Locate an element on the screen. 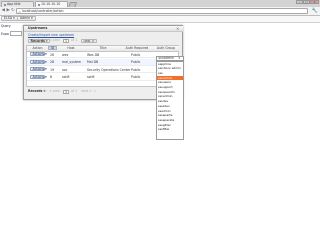  create-upstream-link: Create/Import new upstream is located at coordinates (51, 35).